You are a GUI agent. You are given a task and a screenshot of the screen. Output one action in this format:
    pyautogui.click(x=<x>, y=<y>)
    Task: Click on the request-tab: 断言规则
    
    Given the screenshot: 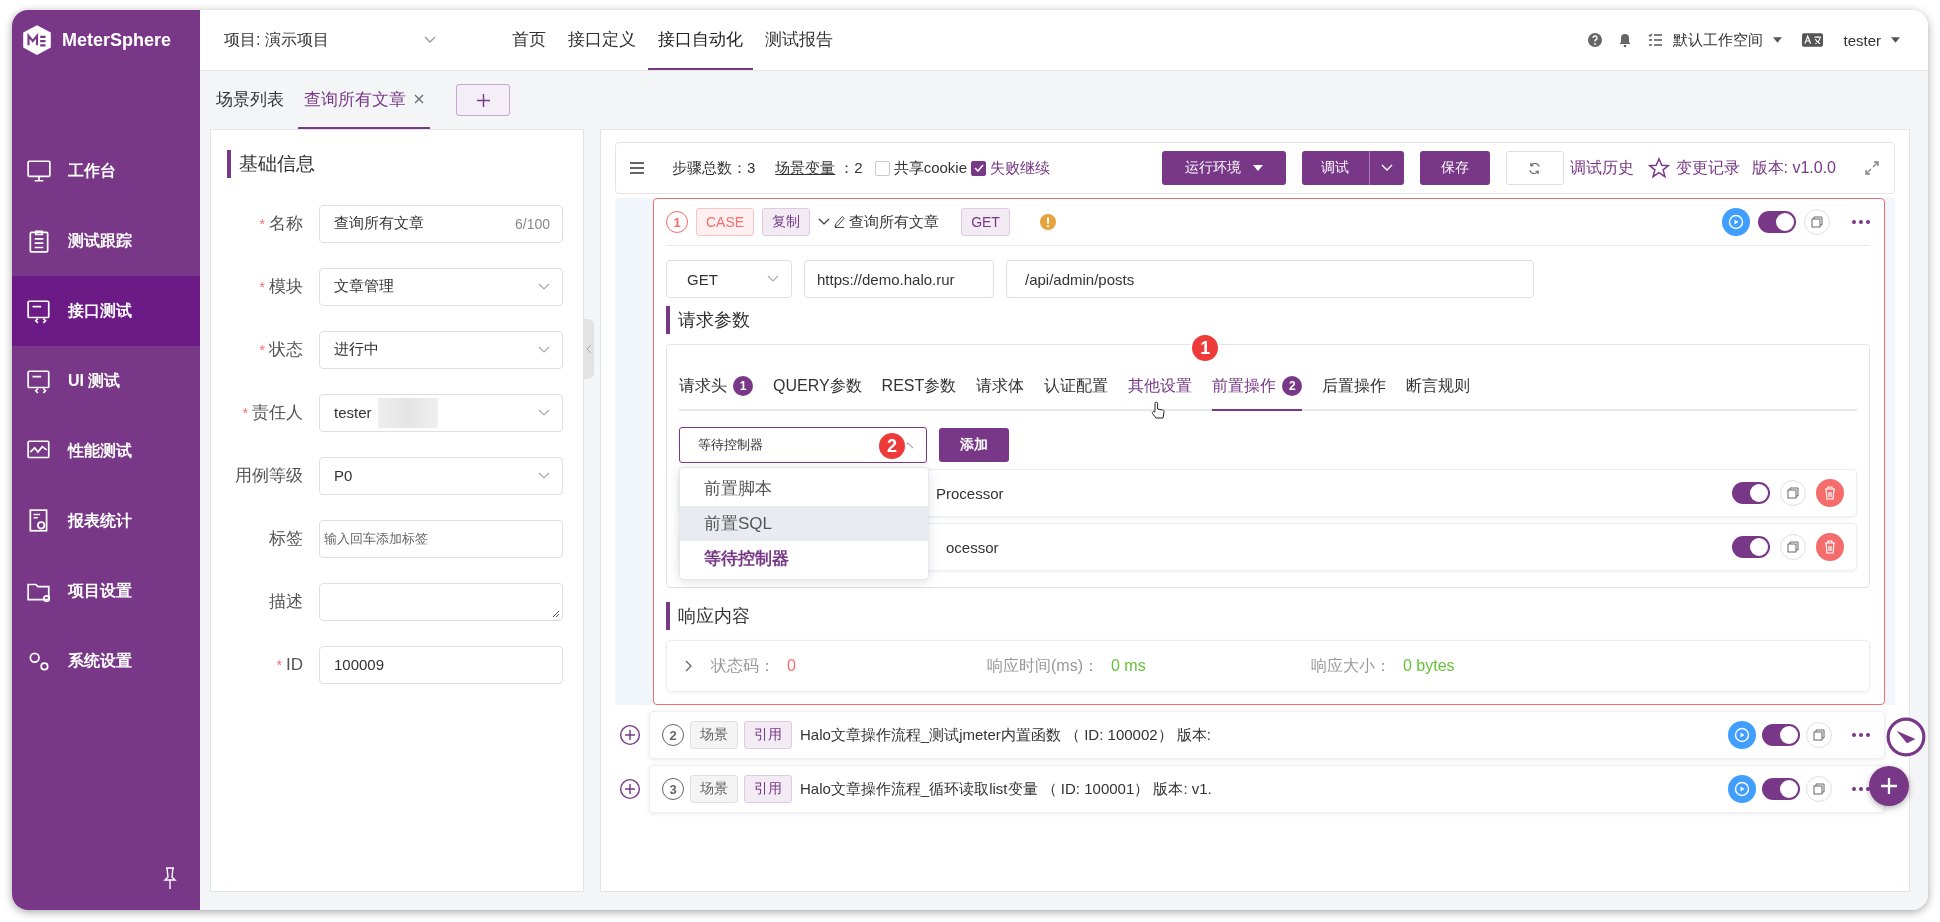 What is the action you would take?
    pyautogui.click(x=1438, y=387)
    